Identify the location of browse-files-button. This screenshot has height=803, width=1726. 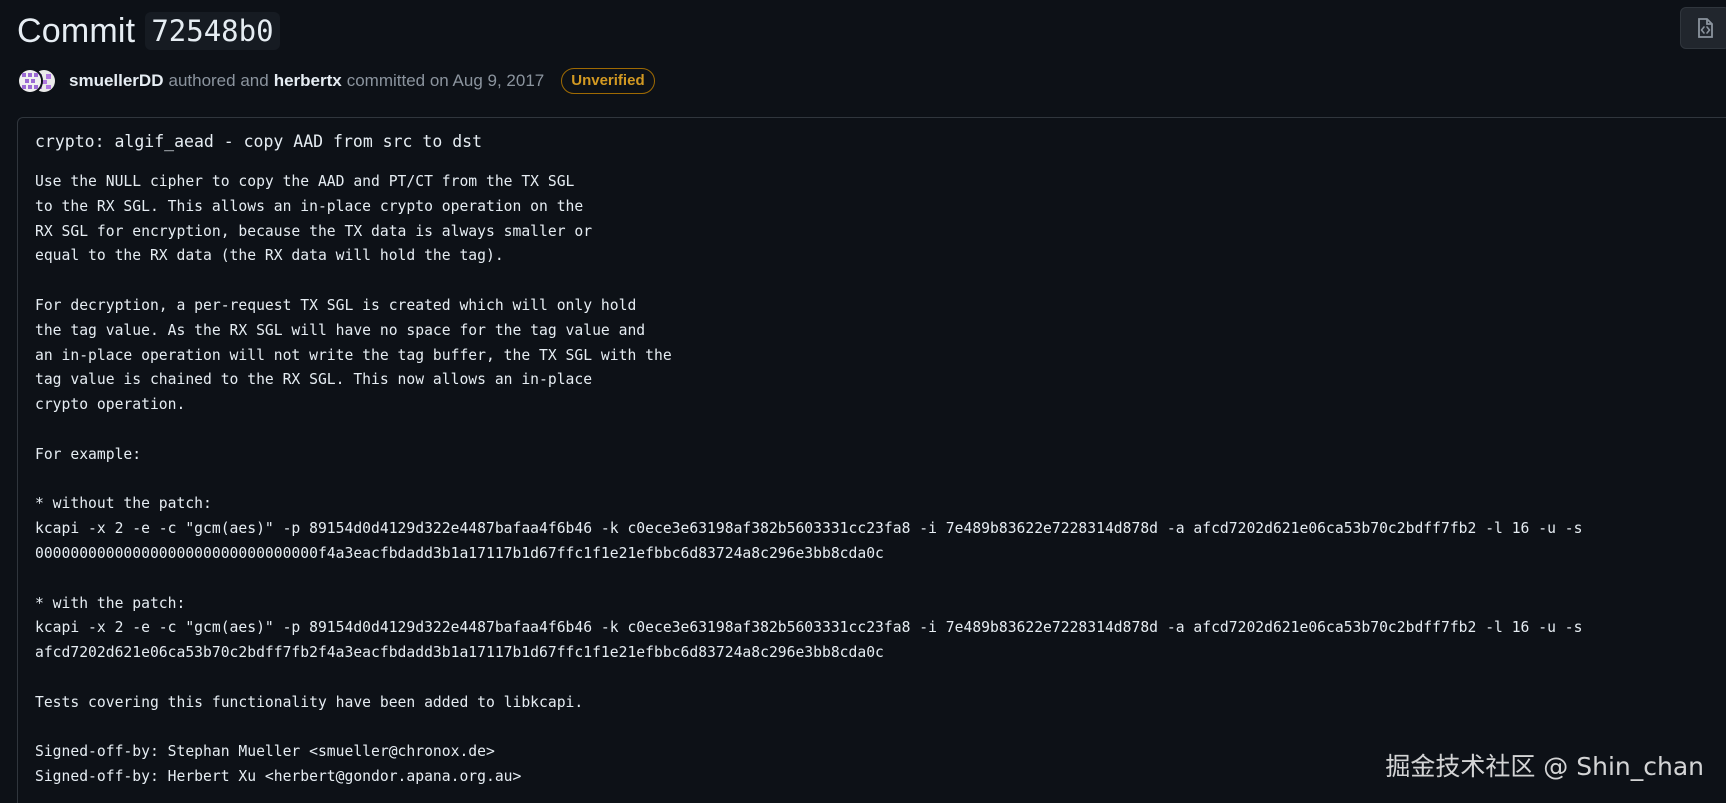
(1703, 28).